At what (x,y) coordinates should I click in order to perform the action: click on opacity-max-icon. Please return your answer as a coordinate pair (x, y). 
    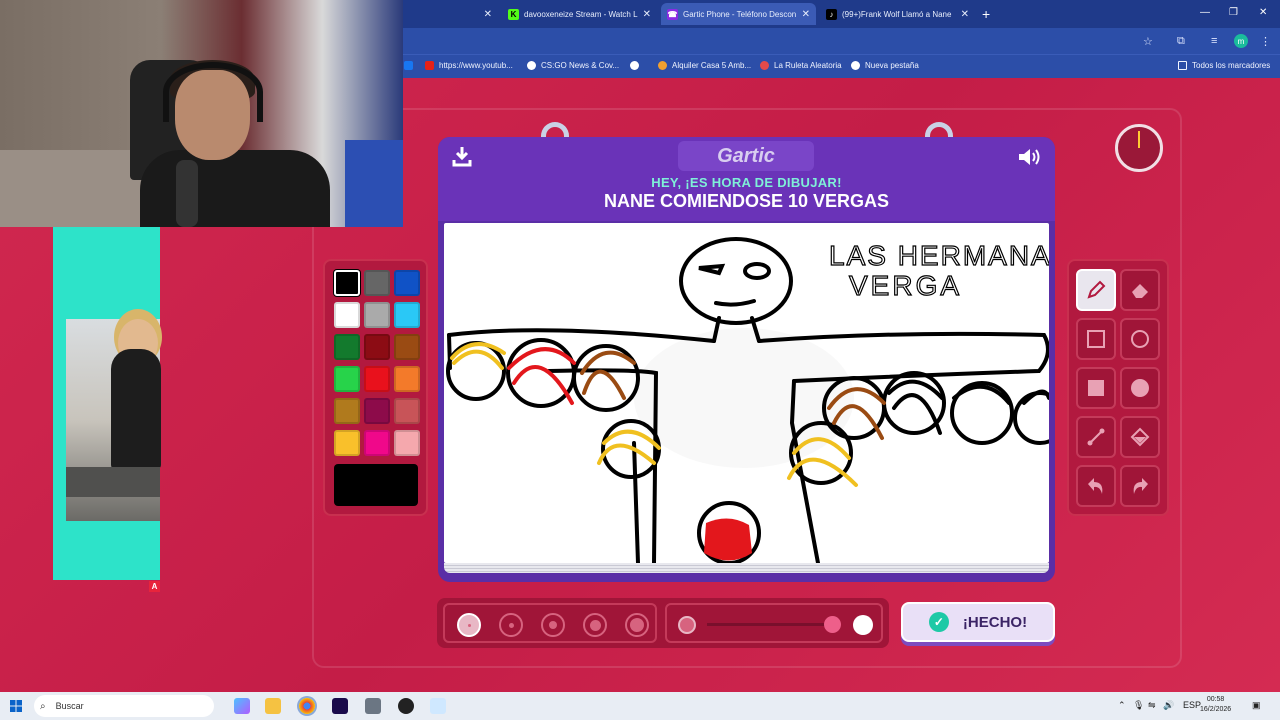
    Looking at the image, I should click on (863, 625).